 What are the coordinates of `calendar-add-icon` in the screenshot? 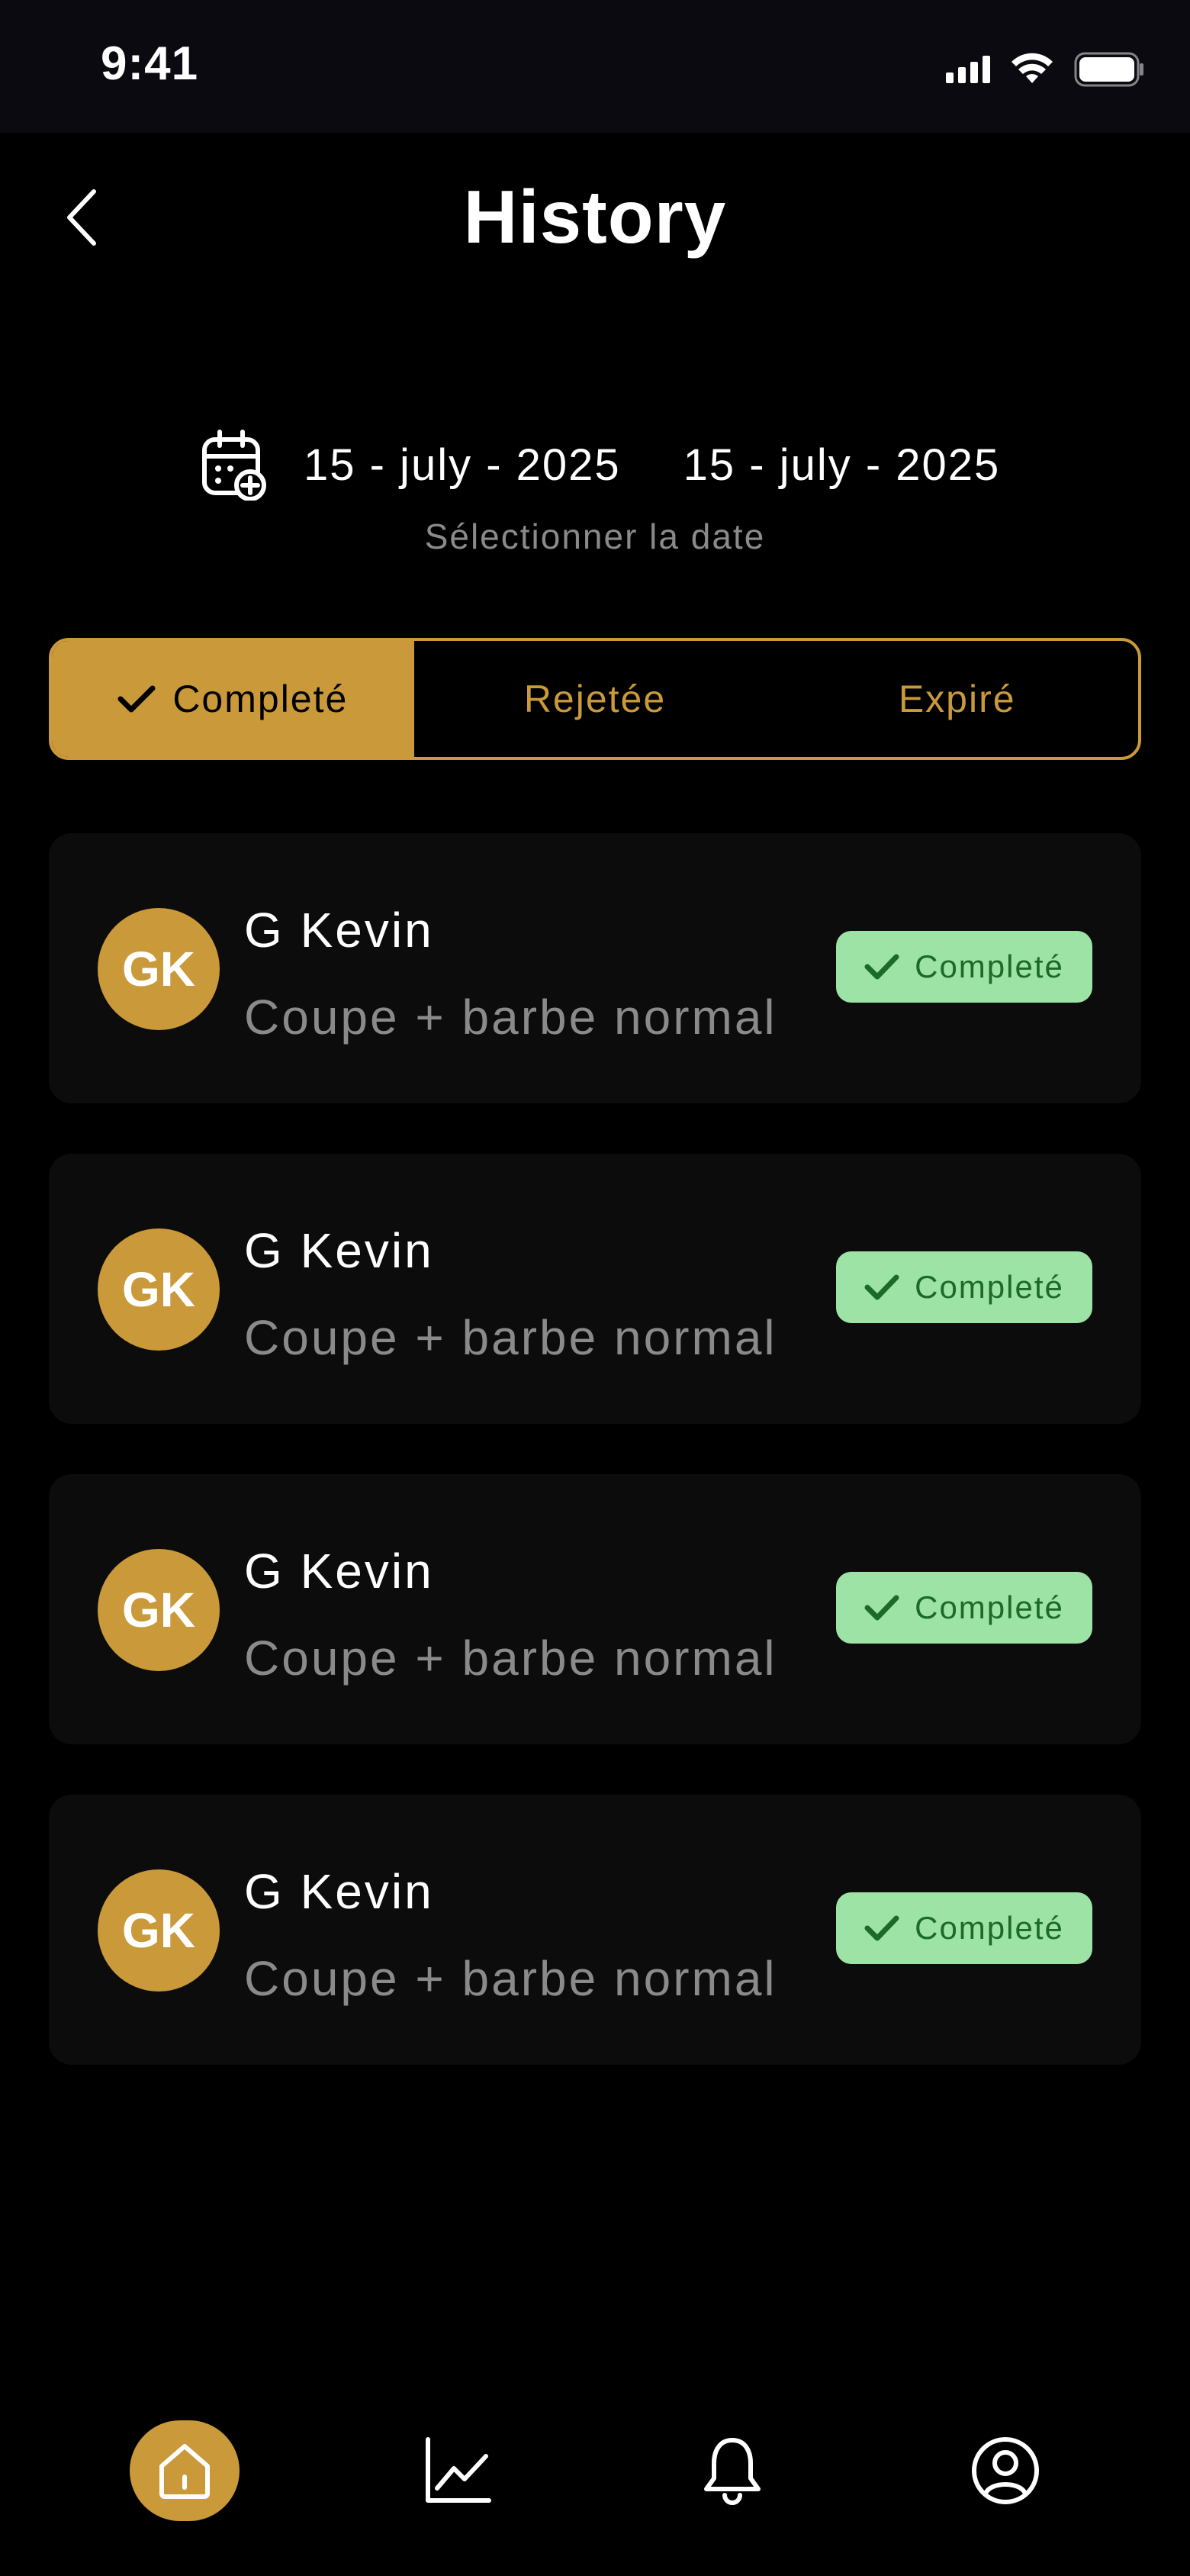 It's located at (234, 465).